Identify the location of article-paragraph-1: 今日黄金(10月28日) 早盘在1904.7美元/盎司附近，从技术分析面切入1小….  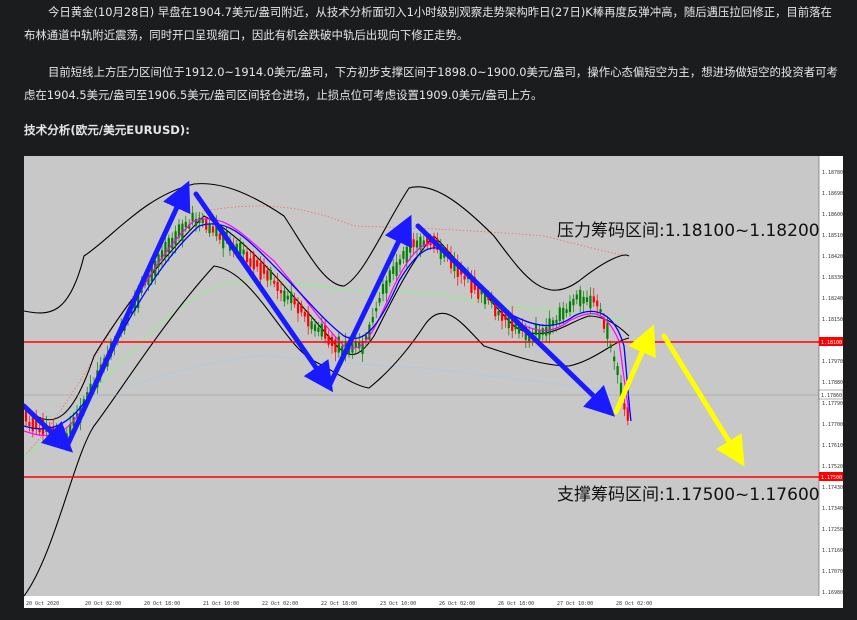
(428, 23).